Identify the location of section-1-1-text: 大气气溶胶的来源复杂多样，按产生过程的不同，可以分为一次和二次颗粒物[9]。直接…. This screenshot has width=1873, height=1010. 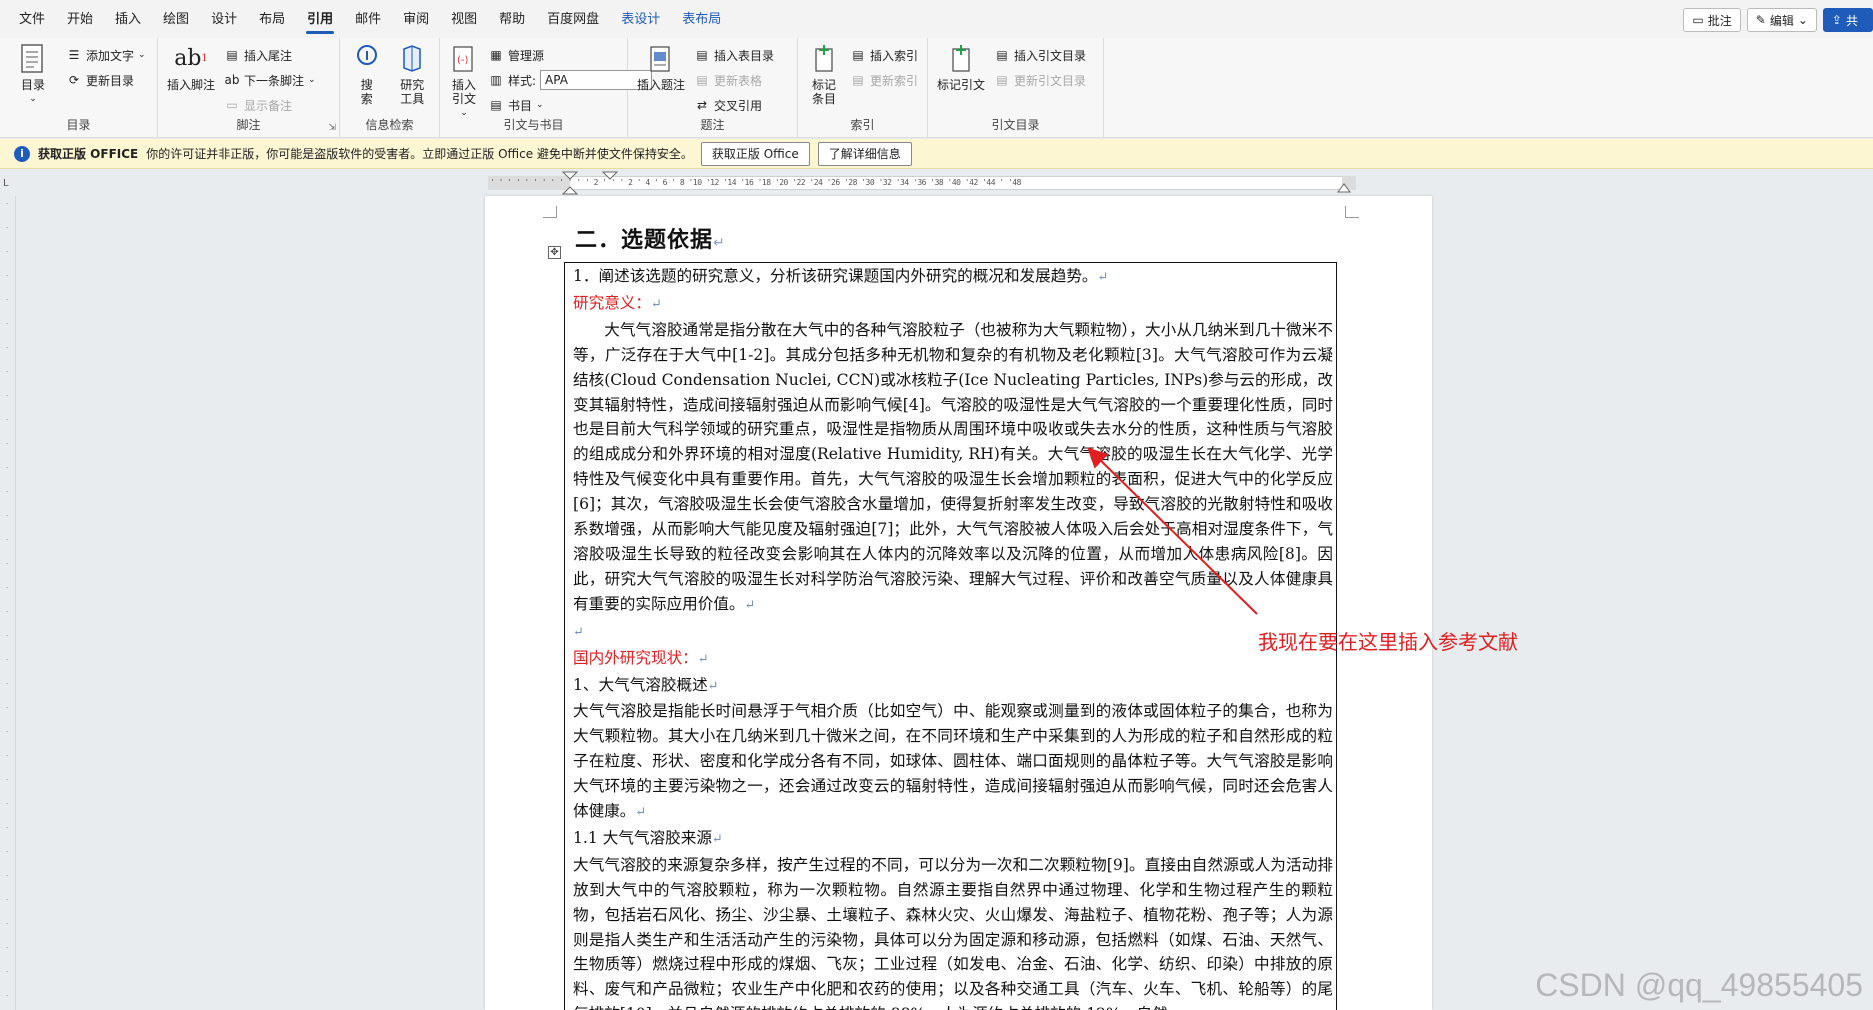
(953, 932).